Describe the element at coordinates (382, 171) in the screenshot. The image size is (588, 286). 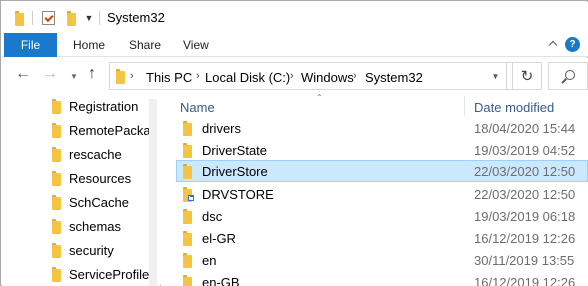
I see `file-row-selected: DriverStore 22/03/2020 12:50` at that location.